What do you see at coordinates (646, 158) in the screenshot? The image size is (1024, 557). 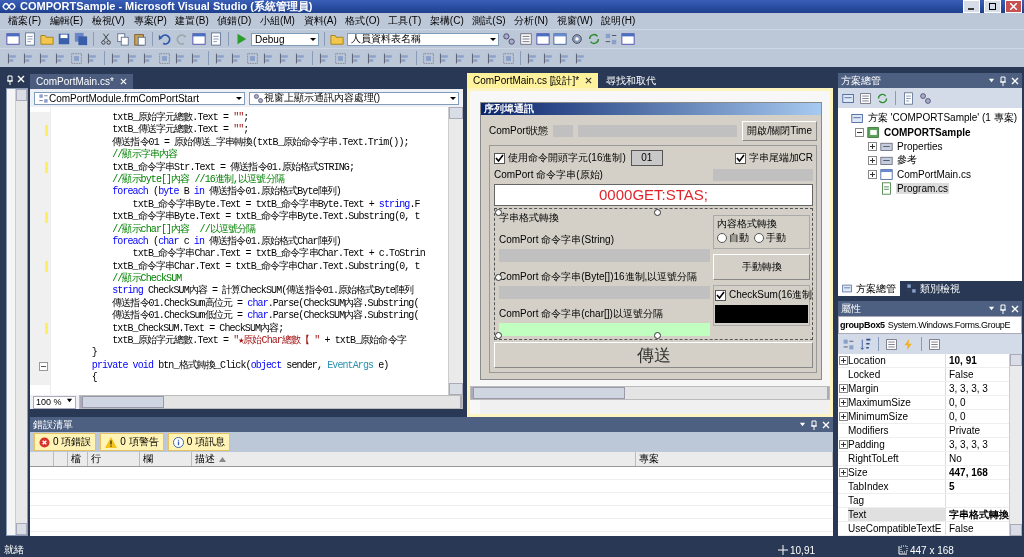 I see `prefix-field: 01` at bounding box center [646, 158].